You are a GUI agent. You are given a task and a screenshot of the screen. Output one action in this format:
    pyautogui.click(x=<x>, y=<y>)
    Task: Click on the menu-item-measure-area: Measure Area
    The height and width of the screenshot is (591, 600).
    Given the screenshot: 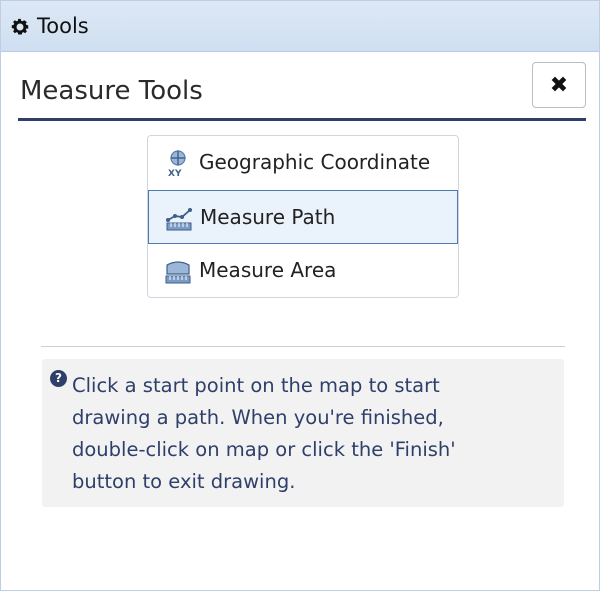 What is the action you would take?
    pyautogui.click(x=303, y=271)
    